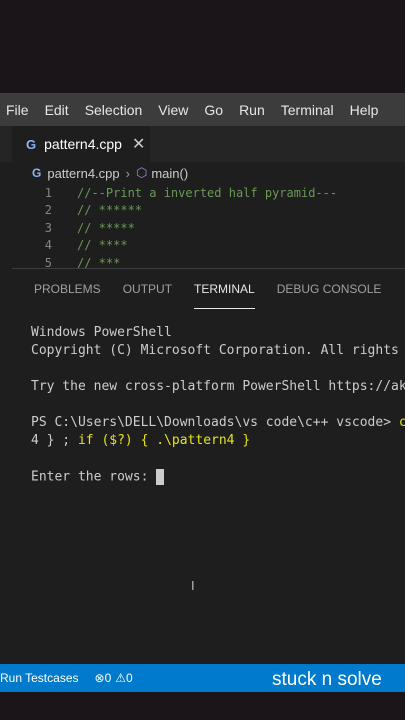 This screenshot has width=405, height=720. What do you see at coordinates (169, 173) in the screenshot?
I see `breadcrumb-symbol: main()` at bounding box center [169, 173].